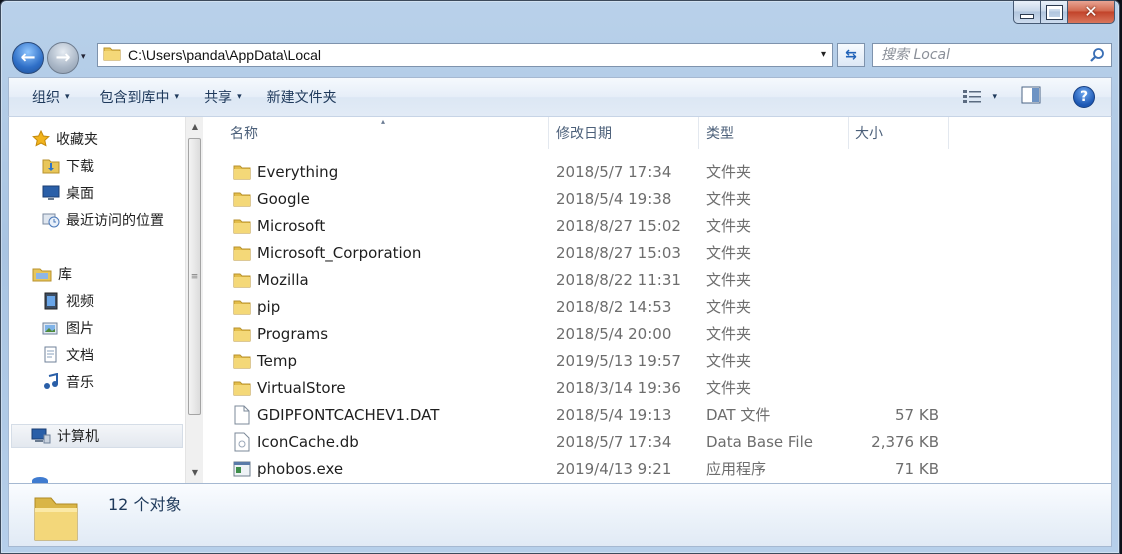 The image size is (1122, 554). I want to click on table-row: Programs 2018/5/4 20:00 文件夹, so click(589, 333).